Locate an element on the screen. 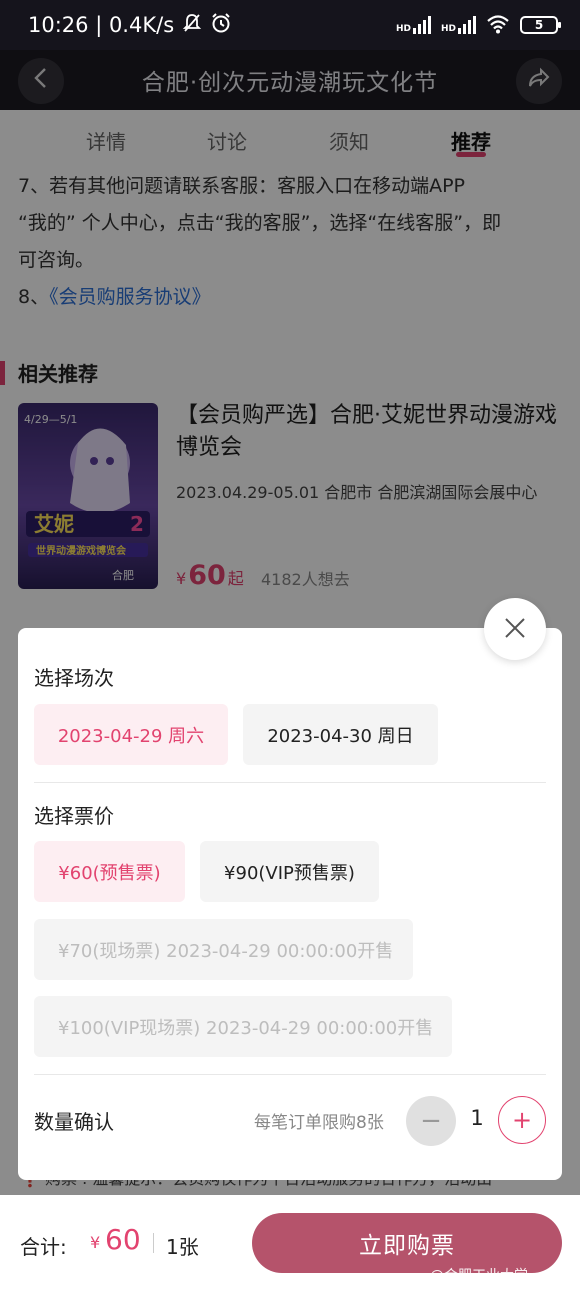 This screenshot has width=580, height=1289. close-icon is located at coordinates (515, 629).